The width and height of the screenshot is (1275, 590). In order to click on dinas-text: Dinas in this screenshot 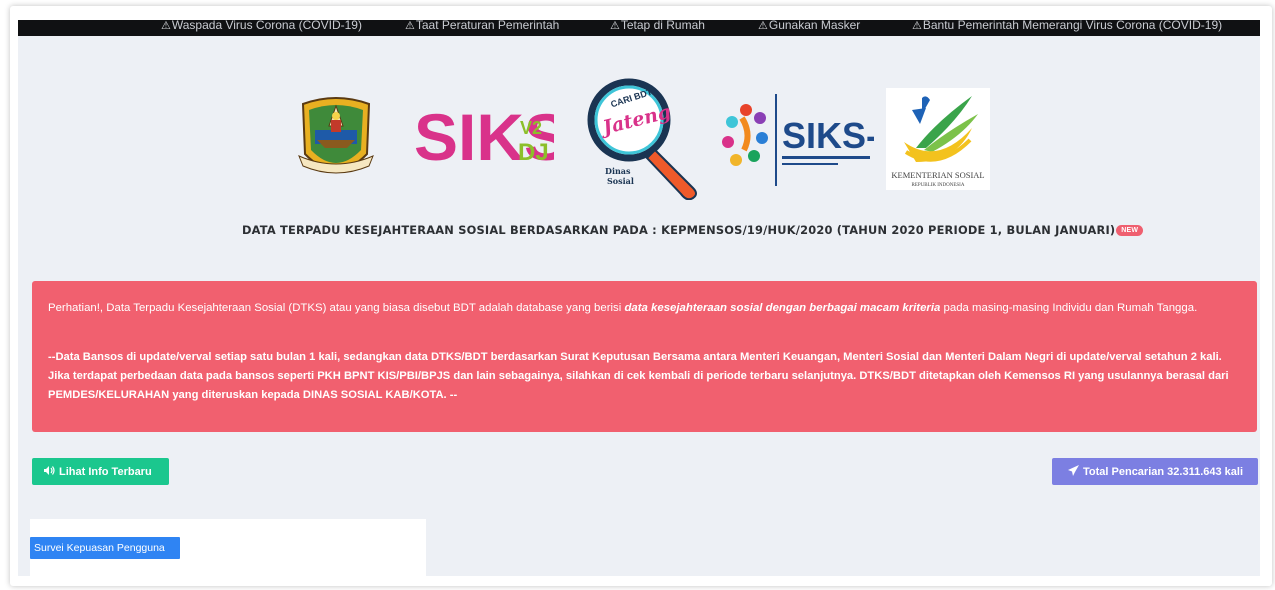, I will do `click(618, 171)`.